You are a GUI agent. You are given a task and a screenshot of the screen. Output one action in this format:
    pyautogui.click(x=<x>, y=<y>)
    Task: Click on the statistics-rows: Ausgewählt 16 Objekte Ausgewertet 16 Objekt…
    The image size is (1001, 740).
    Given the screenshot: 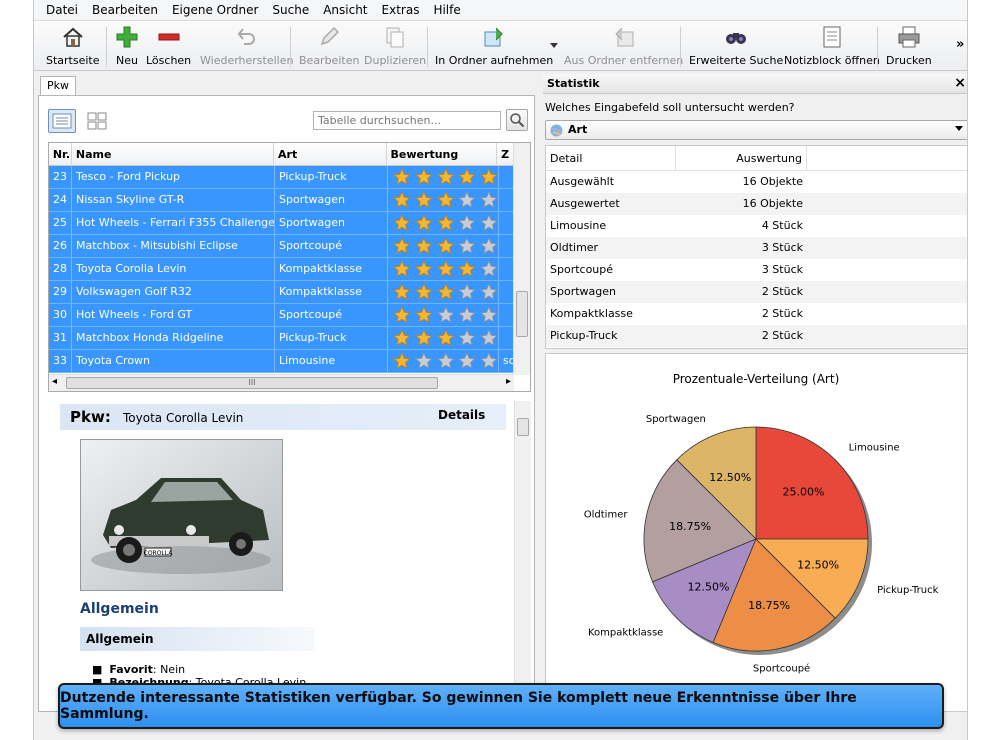 What is the action you would take?
    pyautogui.click(x=756, y=259)
    